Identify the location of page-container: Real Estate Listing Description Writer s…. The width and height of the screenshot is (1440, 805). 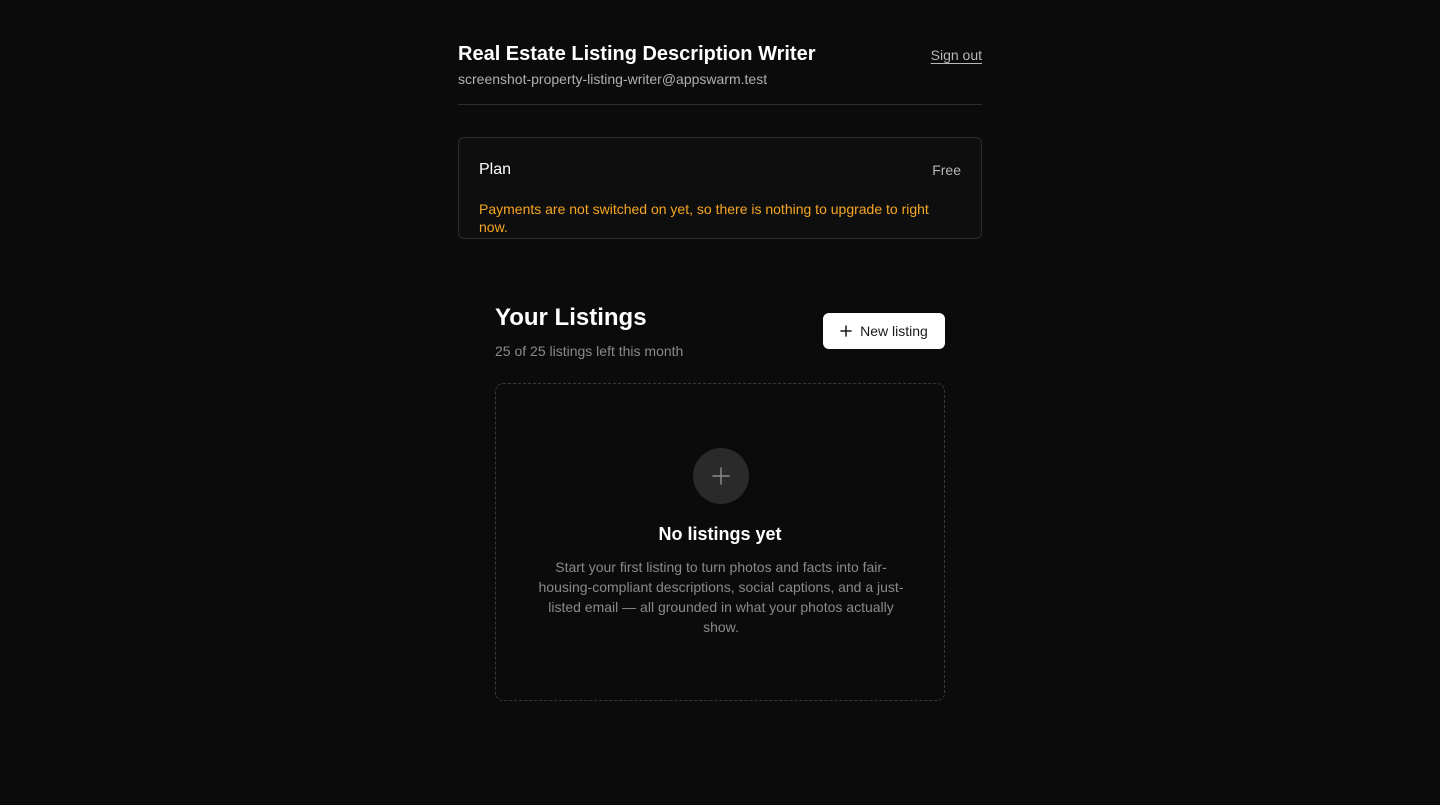
(720, 119).